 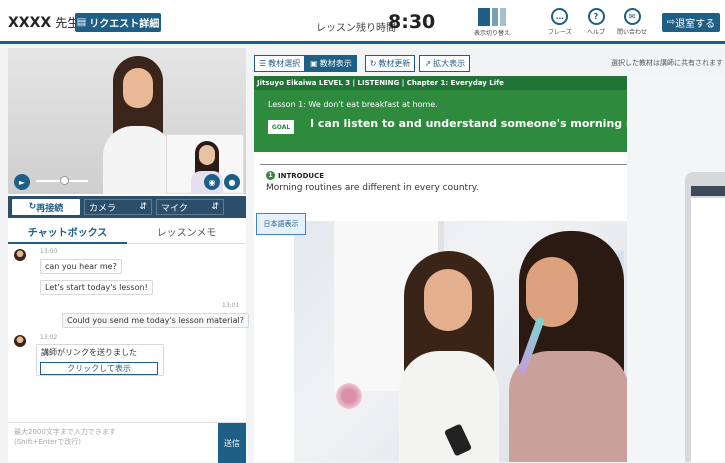 I want to click on introduce-heading: 1 INTRODUCE, so click(x=295, y=175).